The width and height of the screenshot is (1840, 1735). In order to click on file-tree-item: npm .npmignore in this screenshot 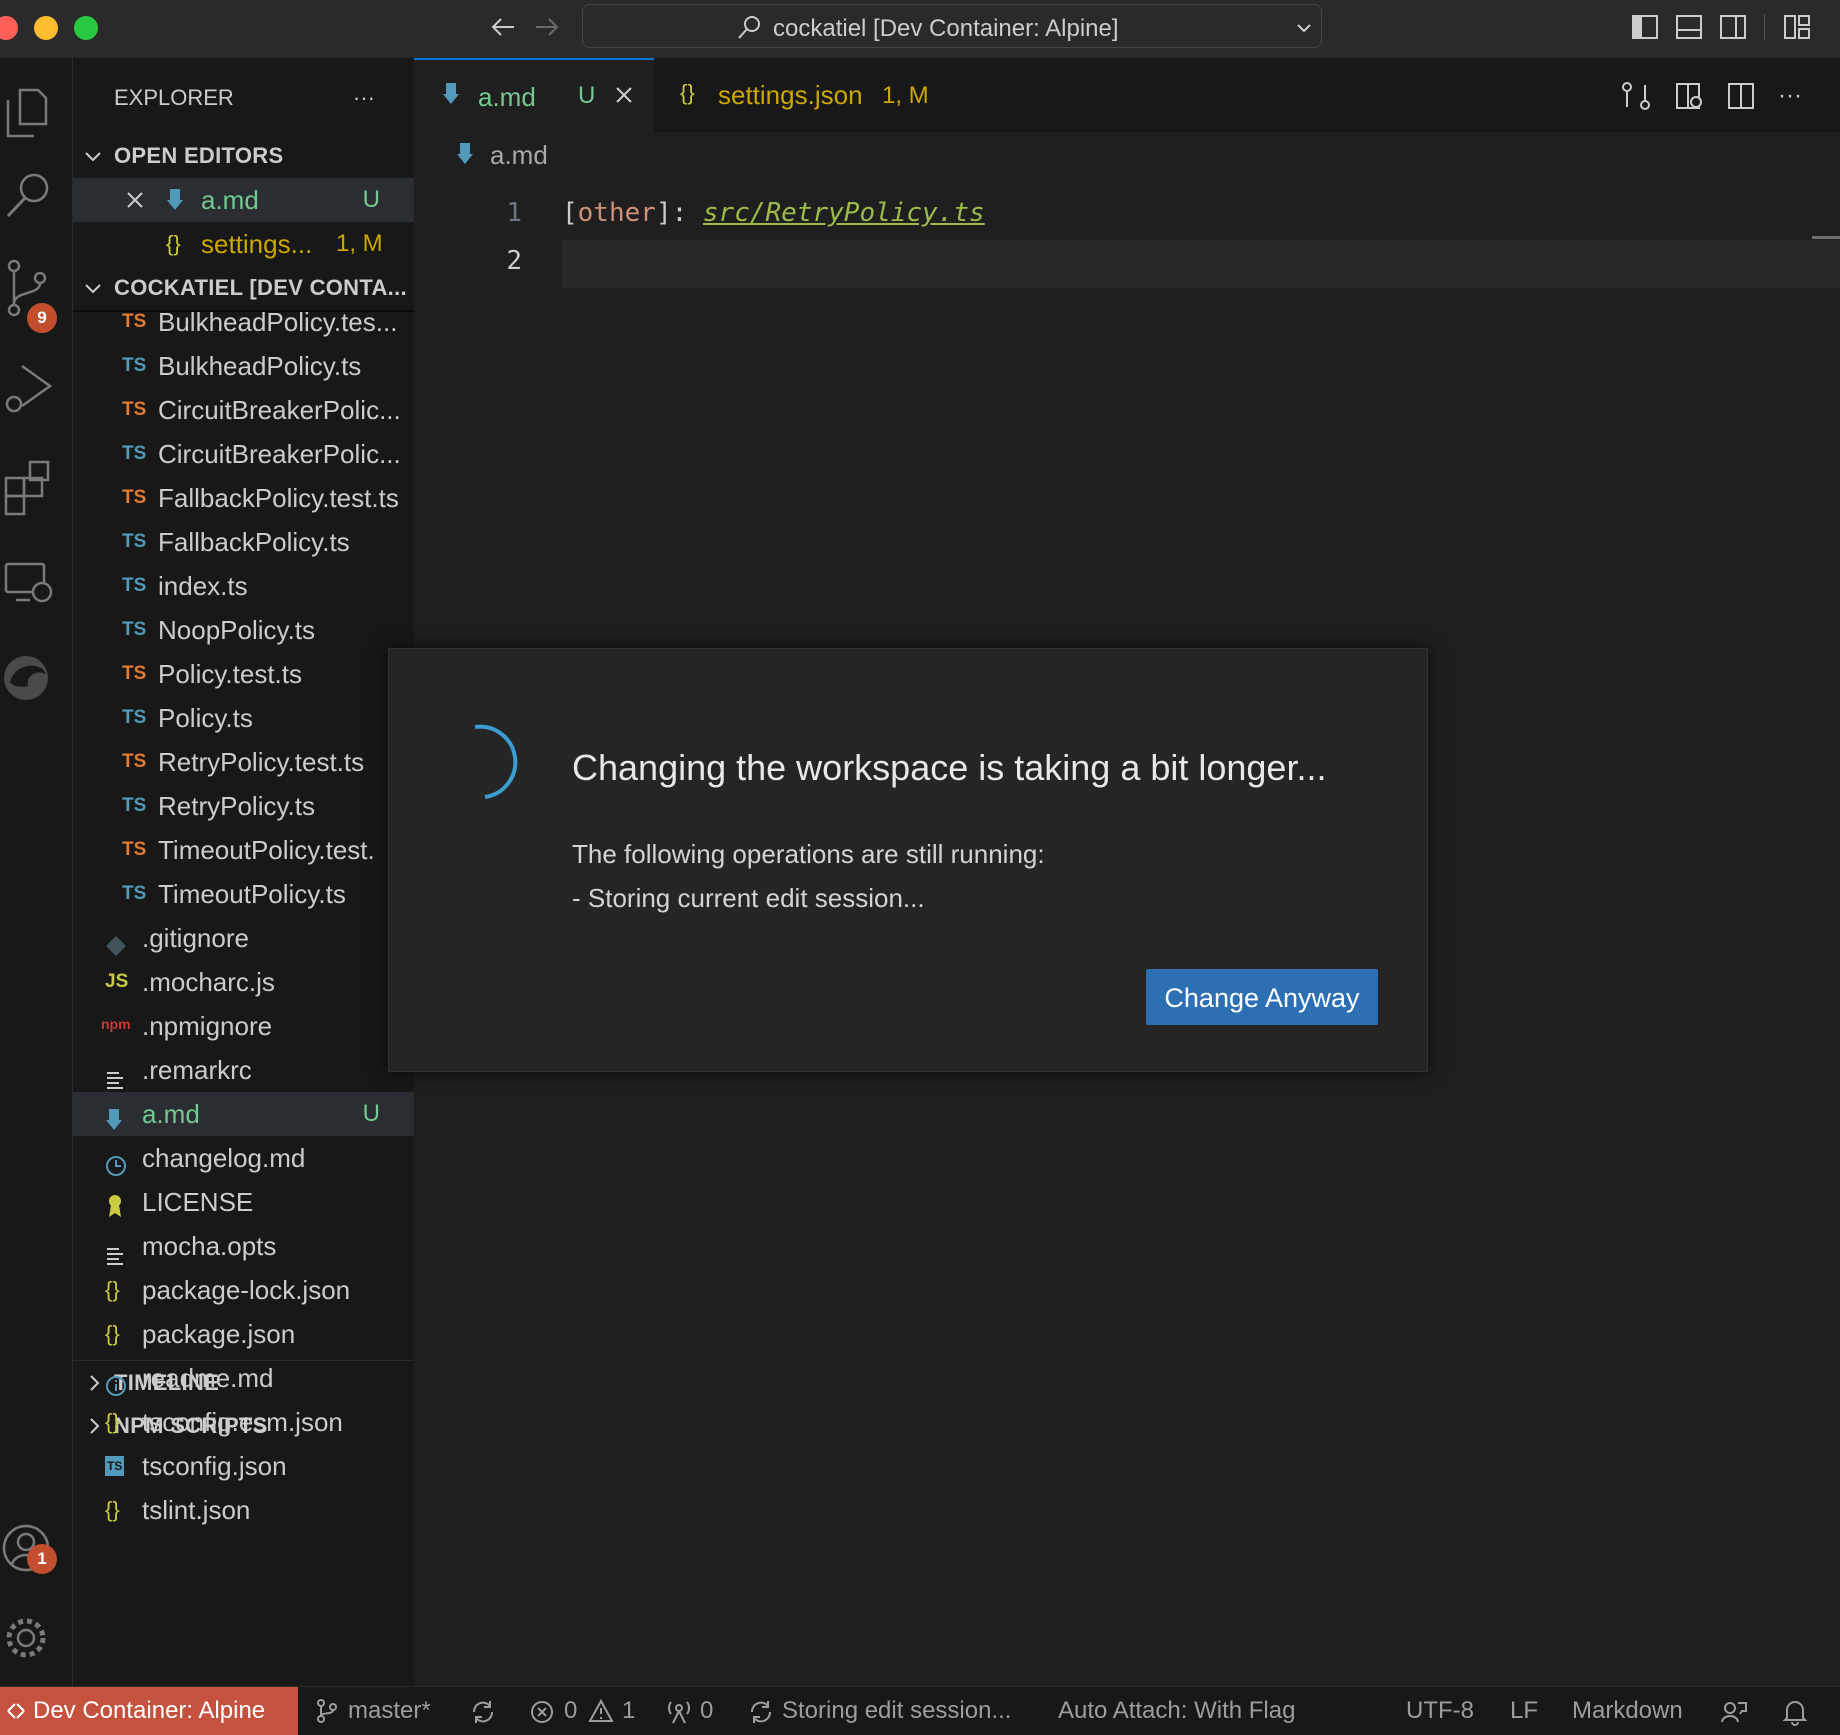, I will do `click(243, 1026)`.